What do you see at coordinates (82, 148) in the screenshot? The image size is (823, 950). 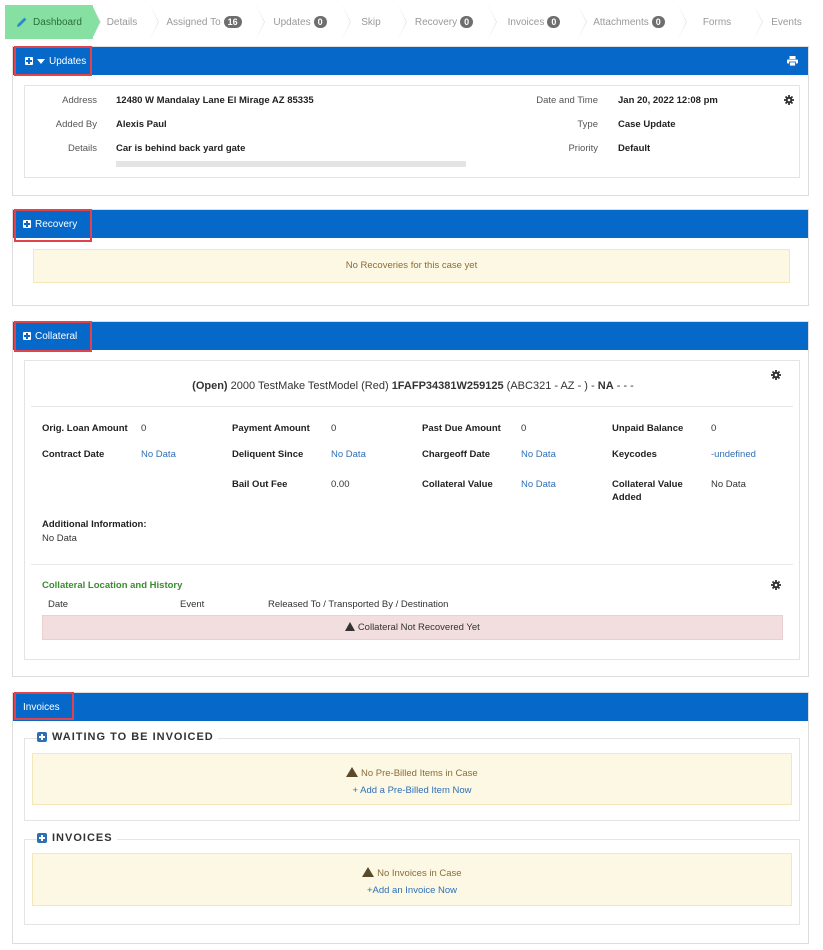 I see `details-label: Details` at bounding box center [82, 148].